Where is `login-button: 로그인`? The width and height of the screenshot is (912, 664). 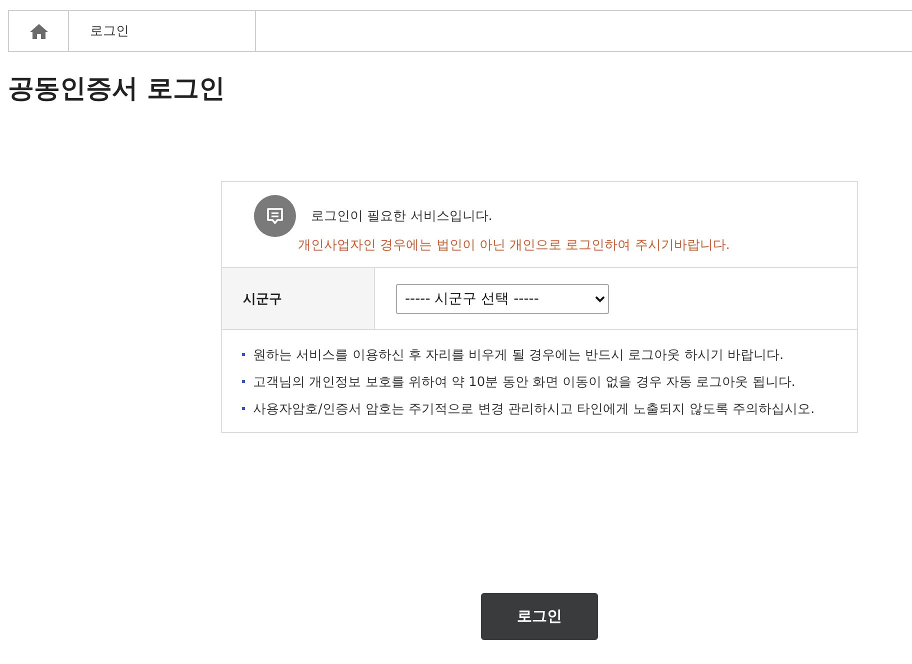
login-button: 로그인 is located at coordinates (539, 616).